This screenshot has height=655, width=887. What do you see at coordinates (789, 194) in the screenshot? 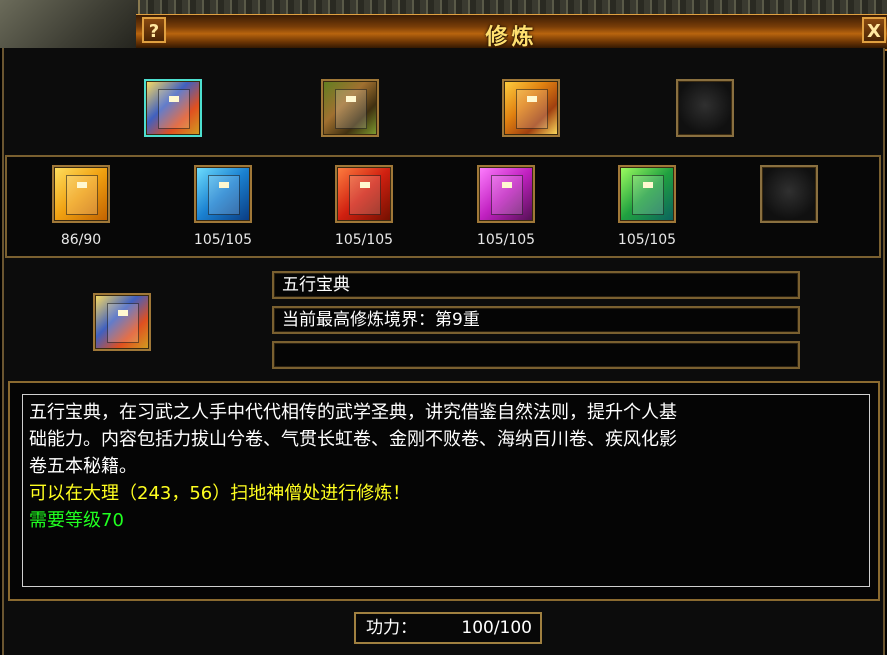
I see `empty-book-slot-icon` at bounding box center [789, 194].